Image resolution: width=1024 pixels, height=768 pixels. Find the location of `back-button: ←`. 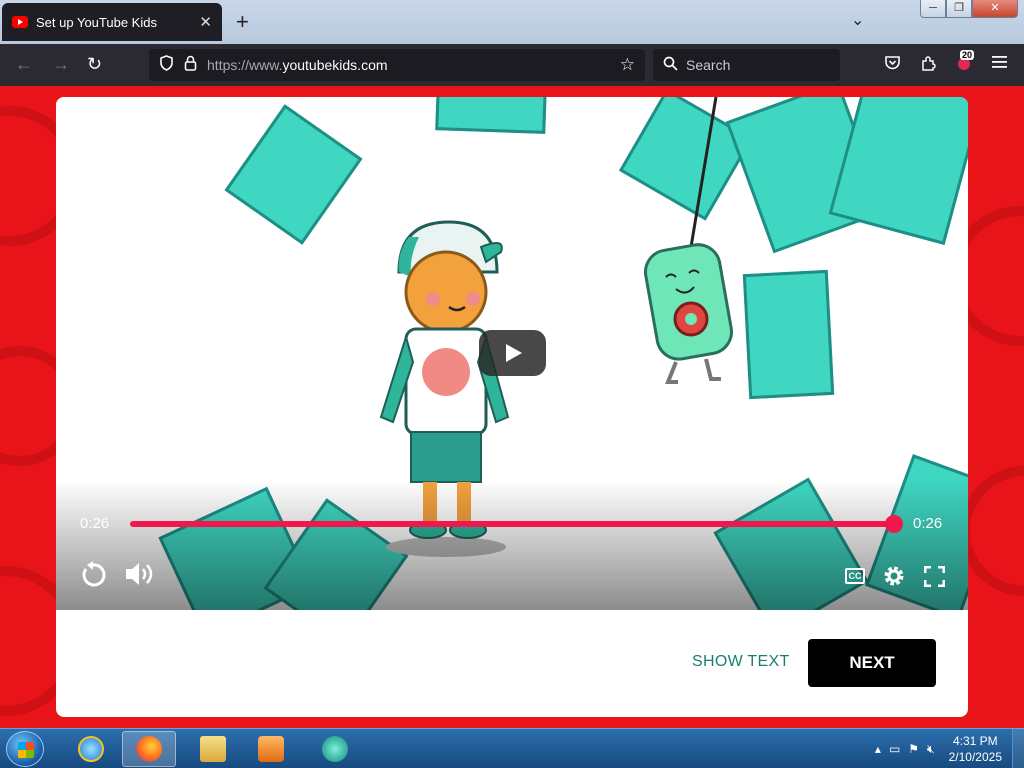

back-button: ← is located at coordinates (24, 64).